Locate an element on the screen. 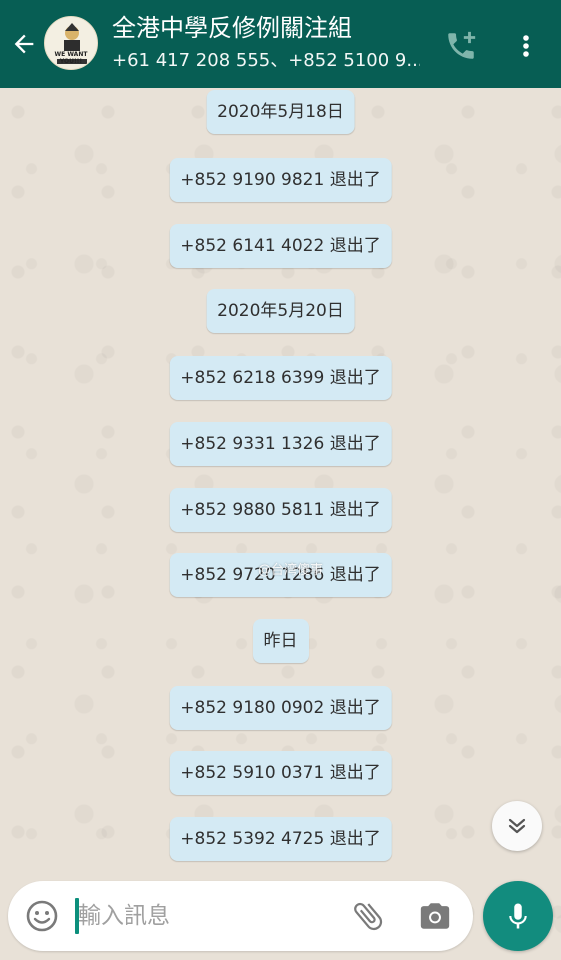 The width and height of the screenshot is (561, 960). message-composer is located at coordinates (240, 916).